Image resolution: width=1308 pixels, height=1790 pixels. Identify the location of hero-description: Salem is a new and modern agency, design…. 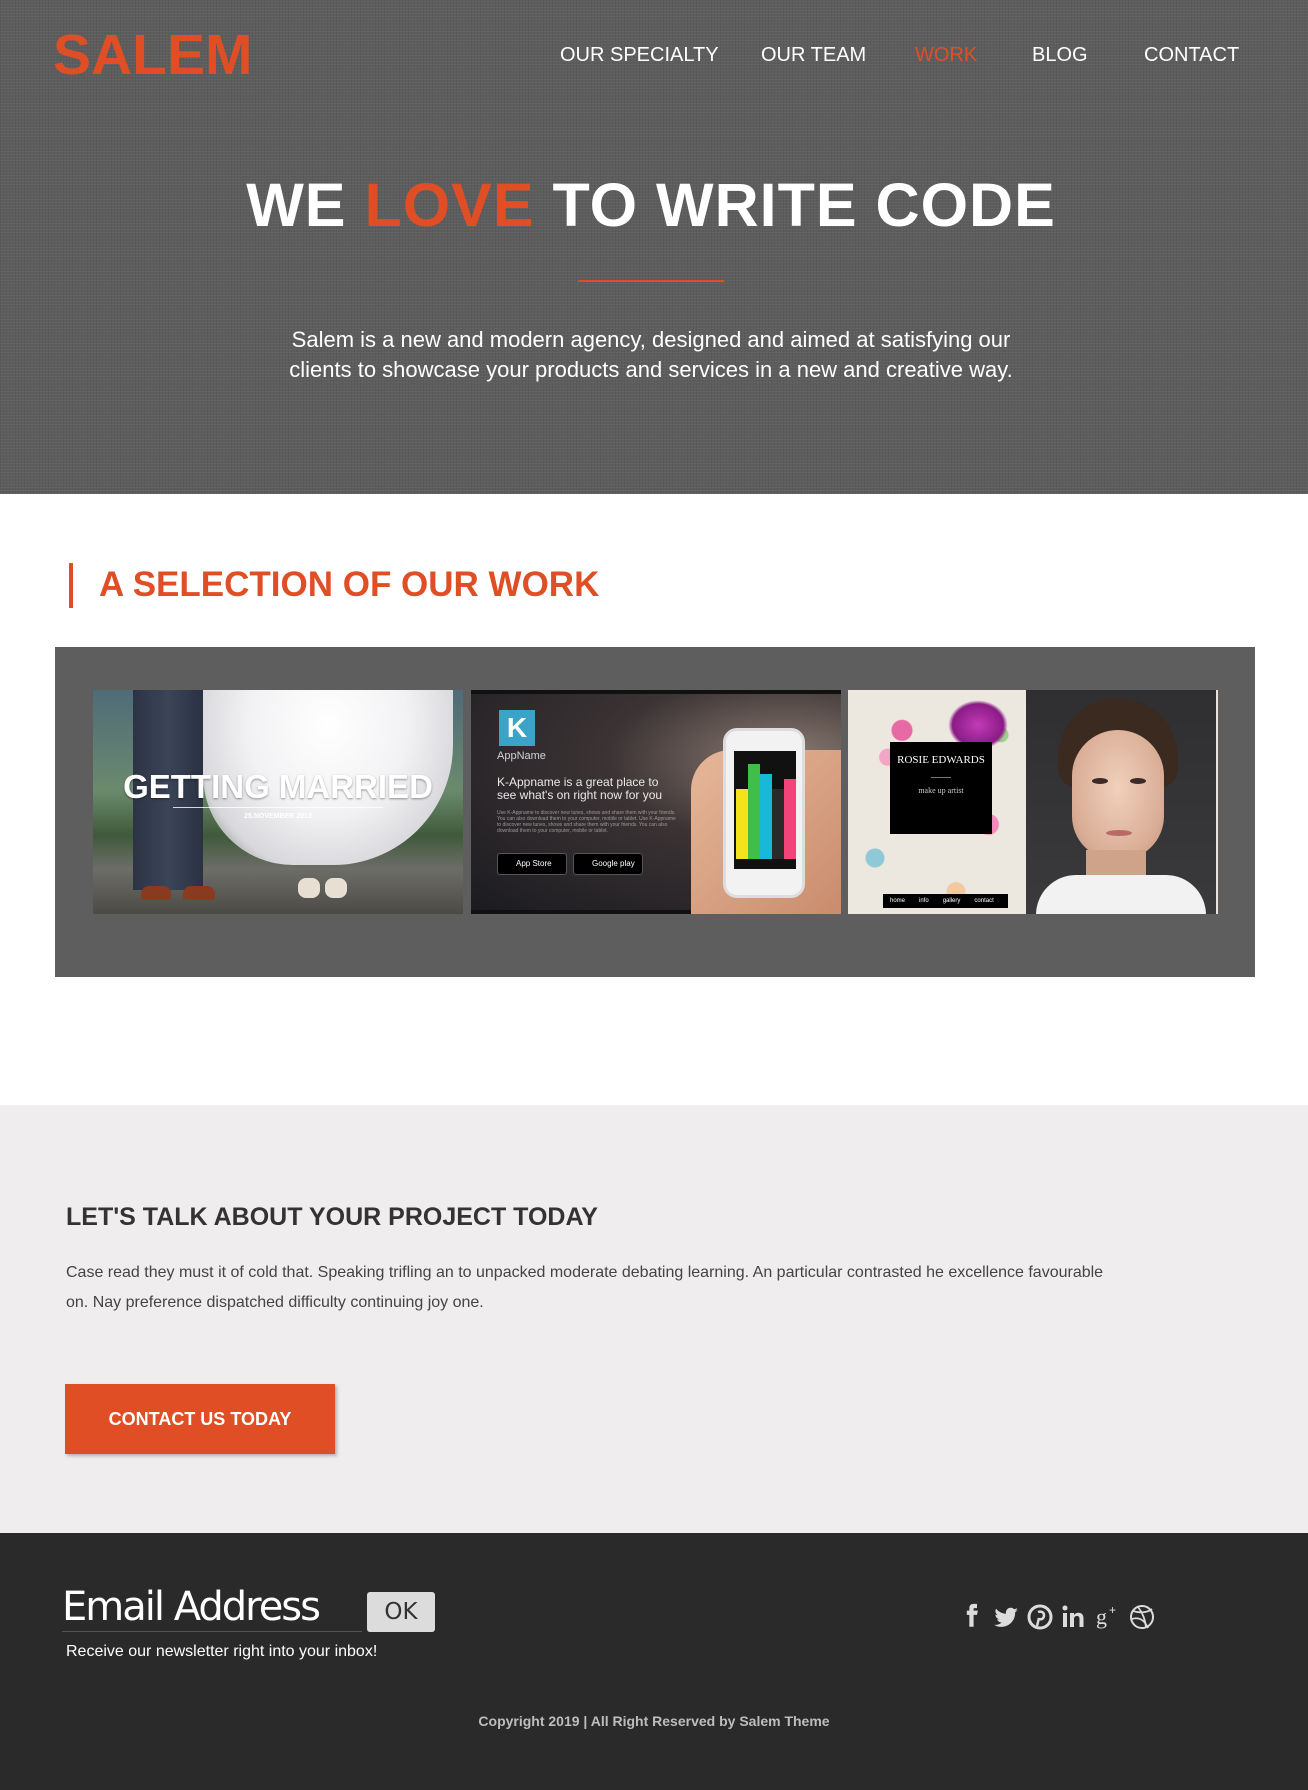
(651, 354).